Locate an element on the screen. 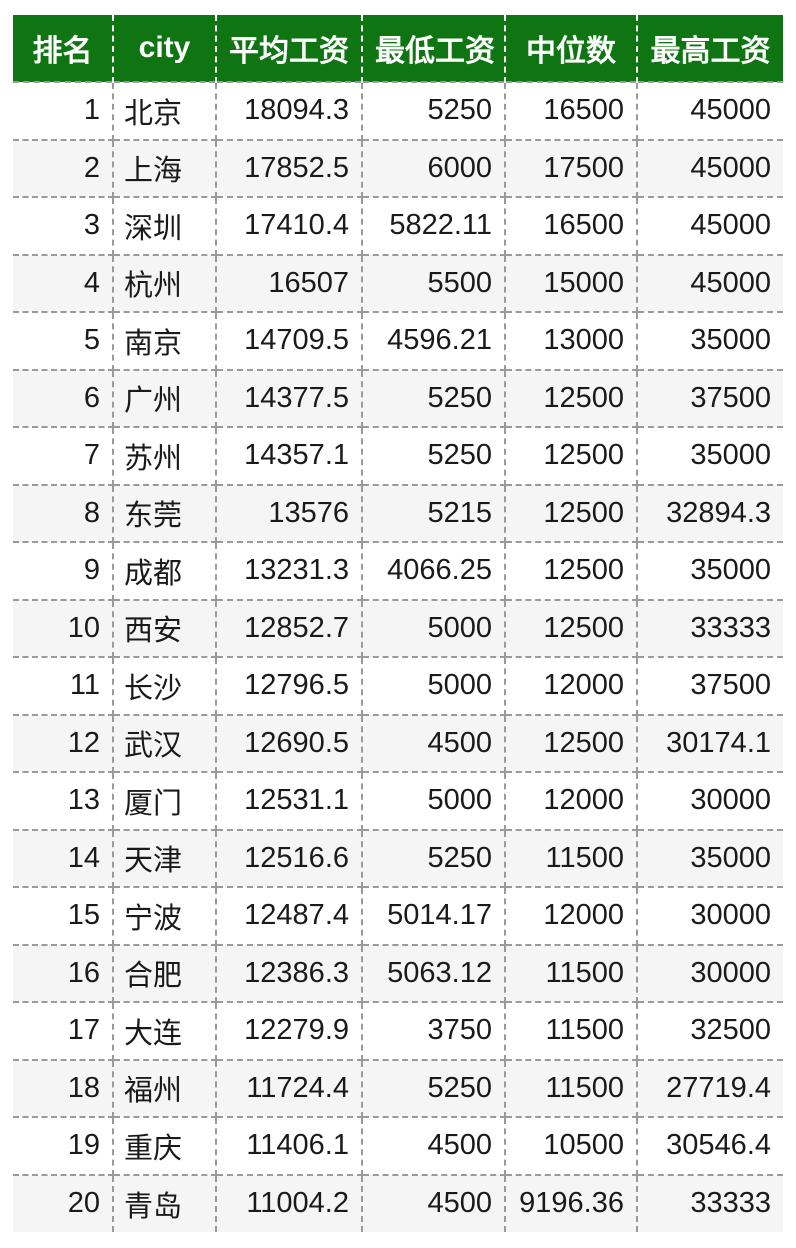 This screenshot has height=1248, width=796. cell-min: 5063.12 is located at coordinates (434, 973).